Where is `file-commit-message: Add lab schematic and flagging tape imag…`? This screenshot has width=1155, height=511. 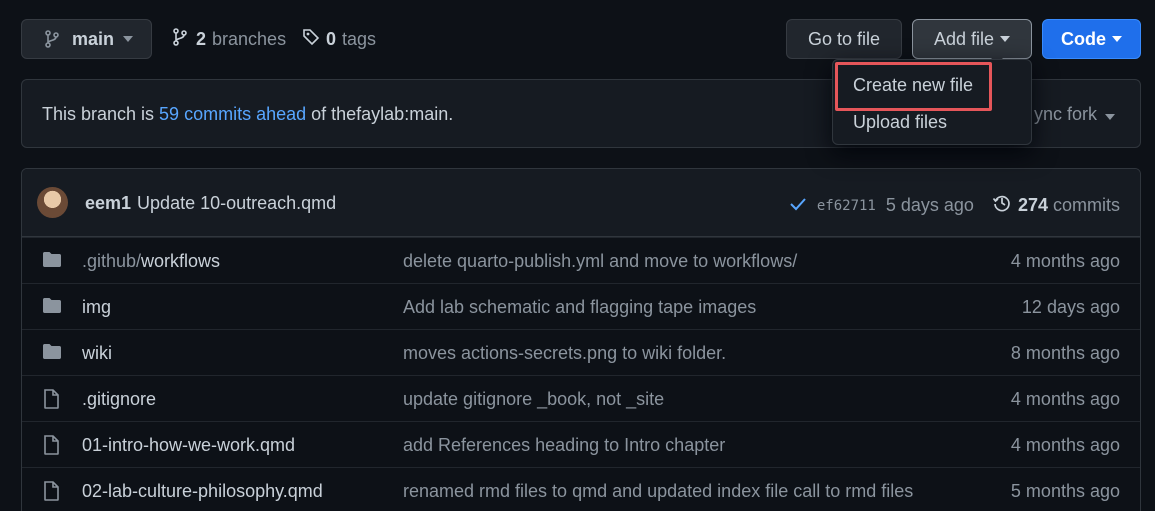
file-commit-message: Add lab schematic and flagging tape imag… is located at coordinates (579, 307).